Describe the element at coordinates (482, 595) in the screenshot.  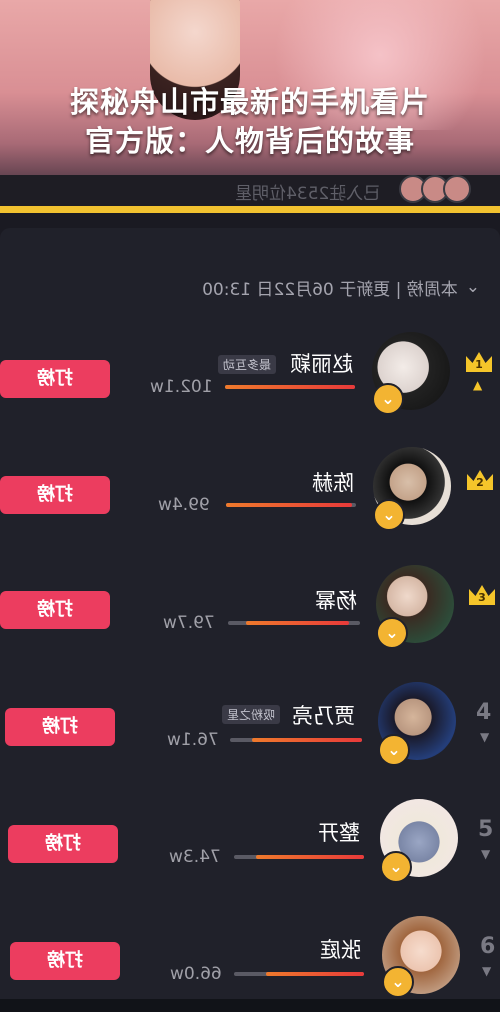
I see `crown-icon: 3` at that location.